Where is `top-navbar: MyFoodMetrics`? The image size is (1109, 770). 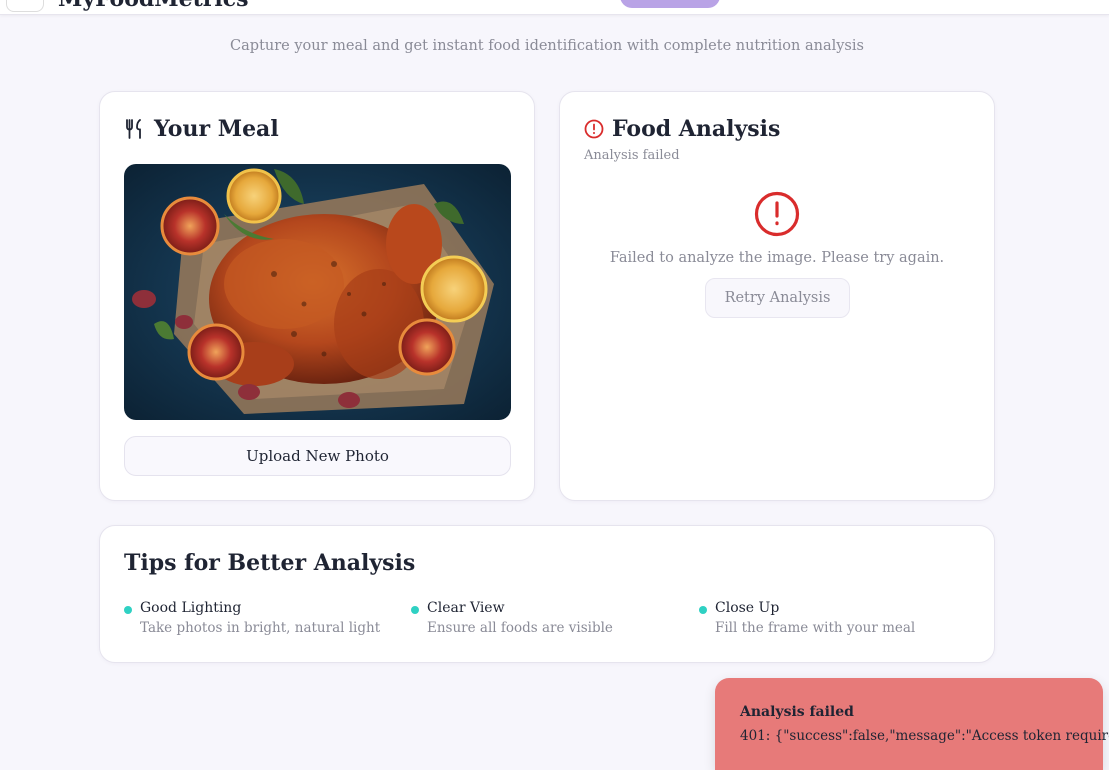 top-navbar: MyFoodMetrics is located at coordinates (554, 7).